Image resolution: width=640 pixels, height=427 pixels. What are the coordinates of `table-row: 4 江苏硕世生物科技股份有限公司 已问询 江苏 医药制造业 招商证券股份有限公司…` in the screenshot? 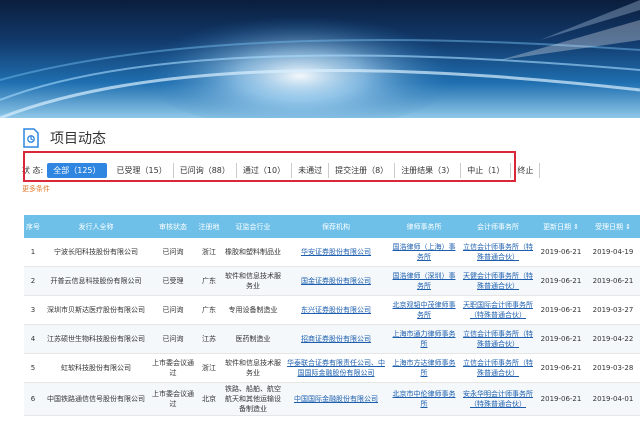 It's located at (332, 339).